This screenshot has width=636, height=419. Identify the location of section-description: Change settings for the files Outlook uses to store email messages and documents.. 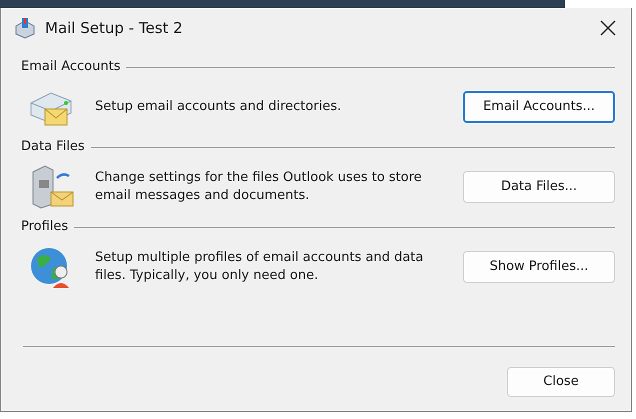
(259, 187).